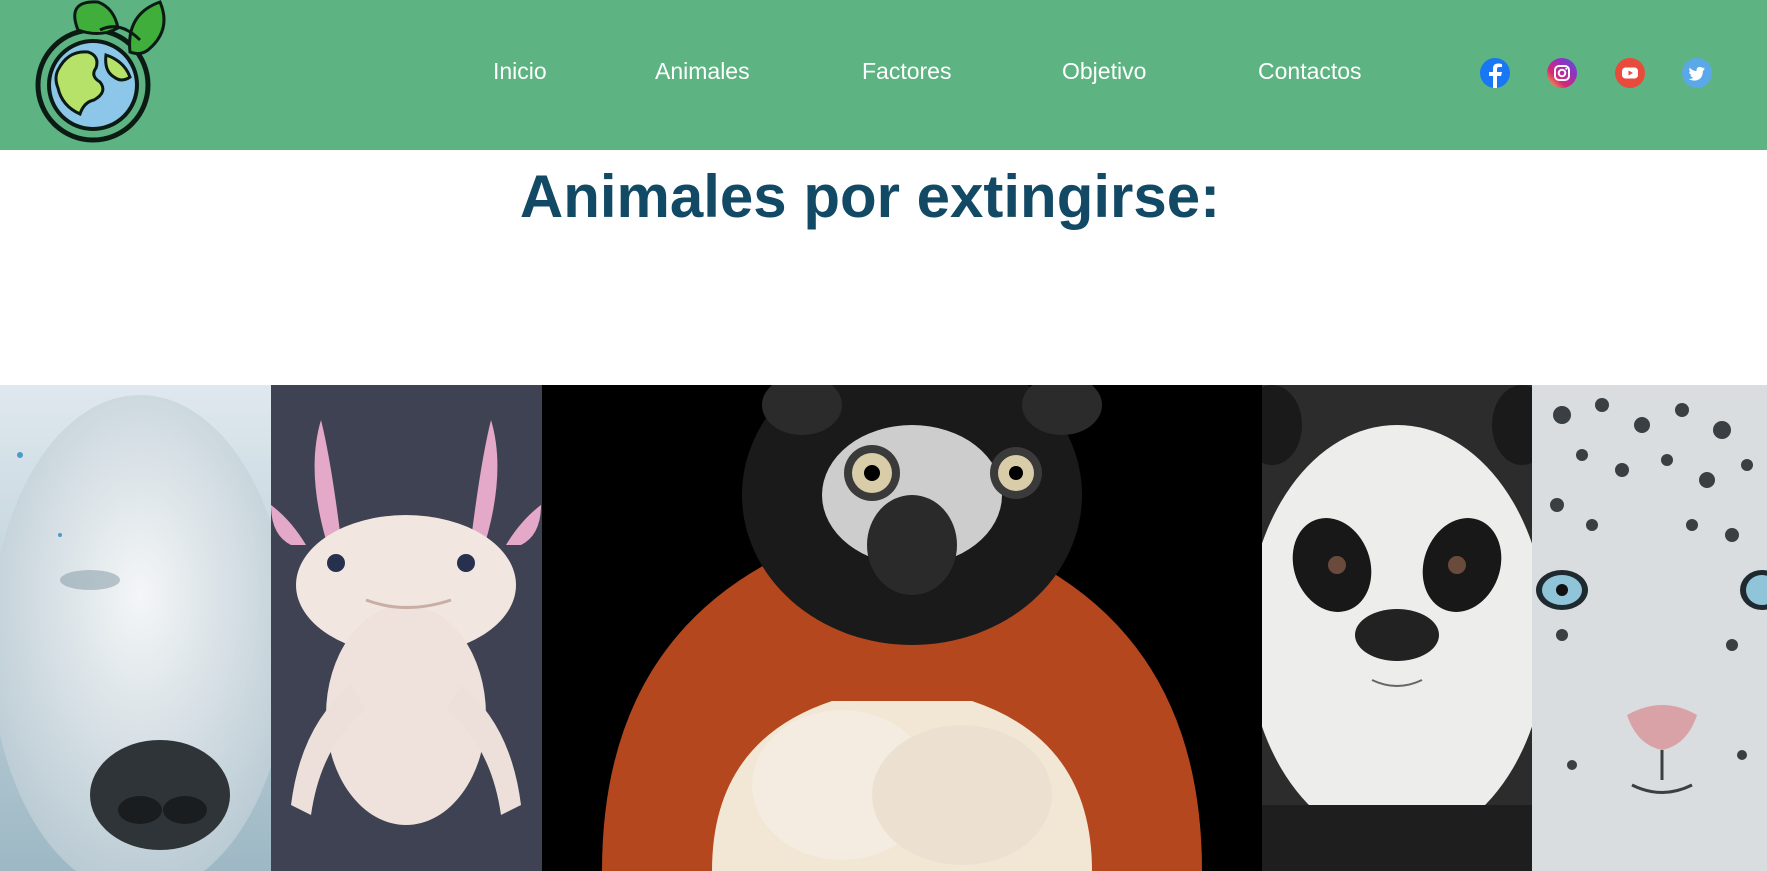 This screenshot has height=871, width=1767. I want to click on page-title: Animales por extingirse:, so click(870, 196).